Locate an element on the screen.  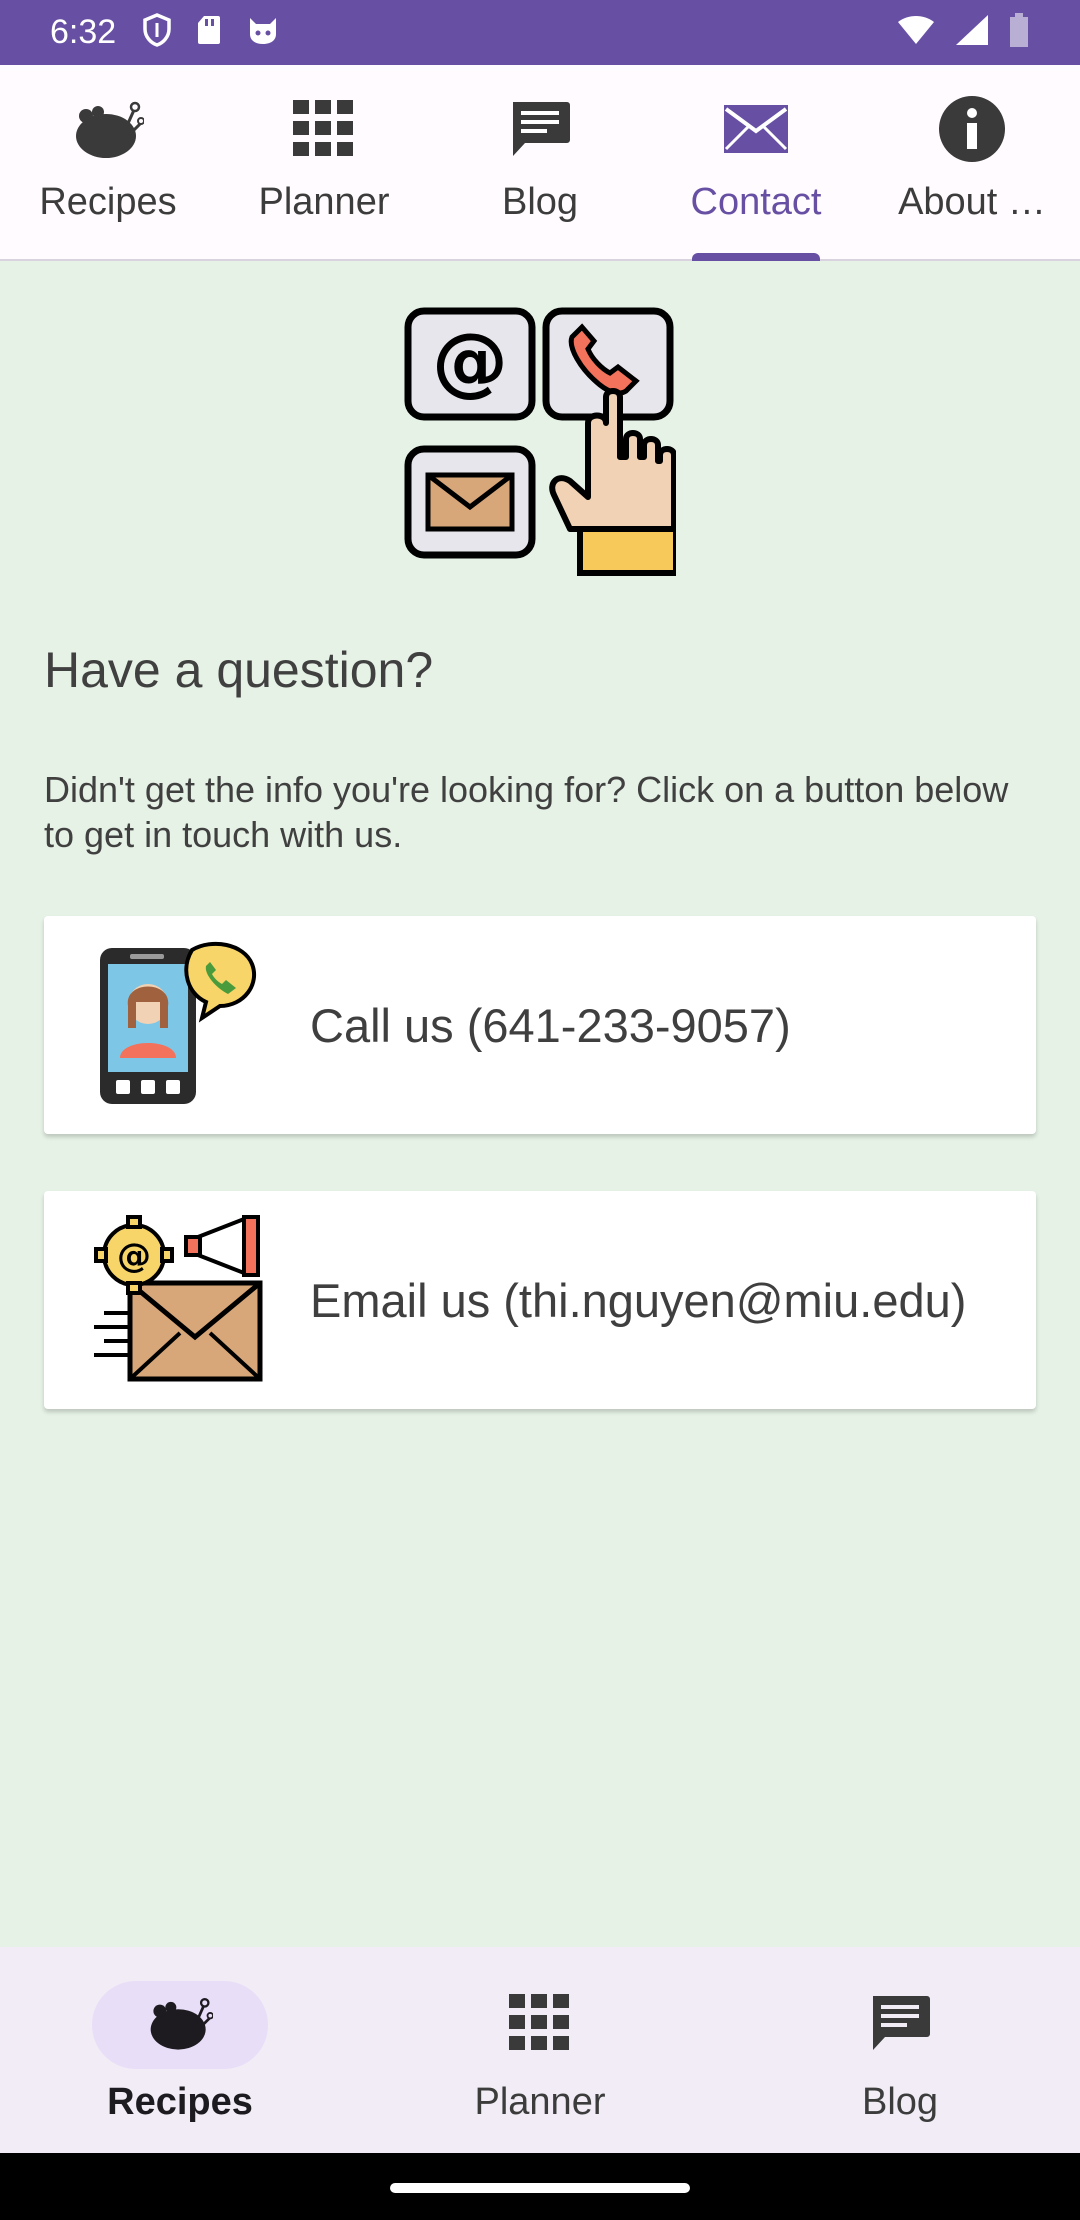
wifi-icon is located at coordinates (916, 32).